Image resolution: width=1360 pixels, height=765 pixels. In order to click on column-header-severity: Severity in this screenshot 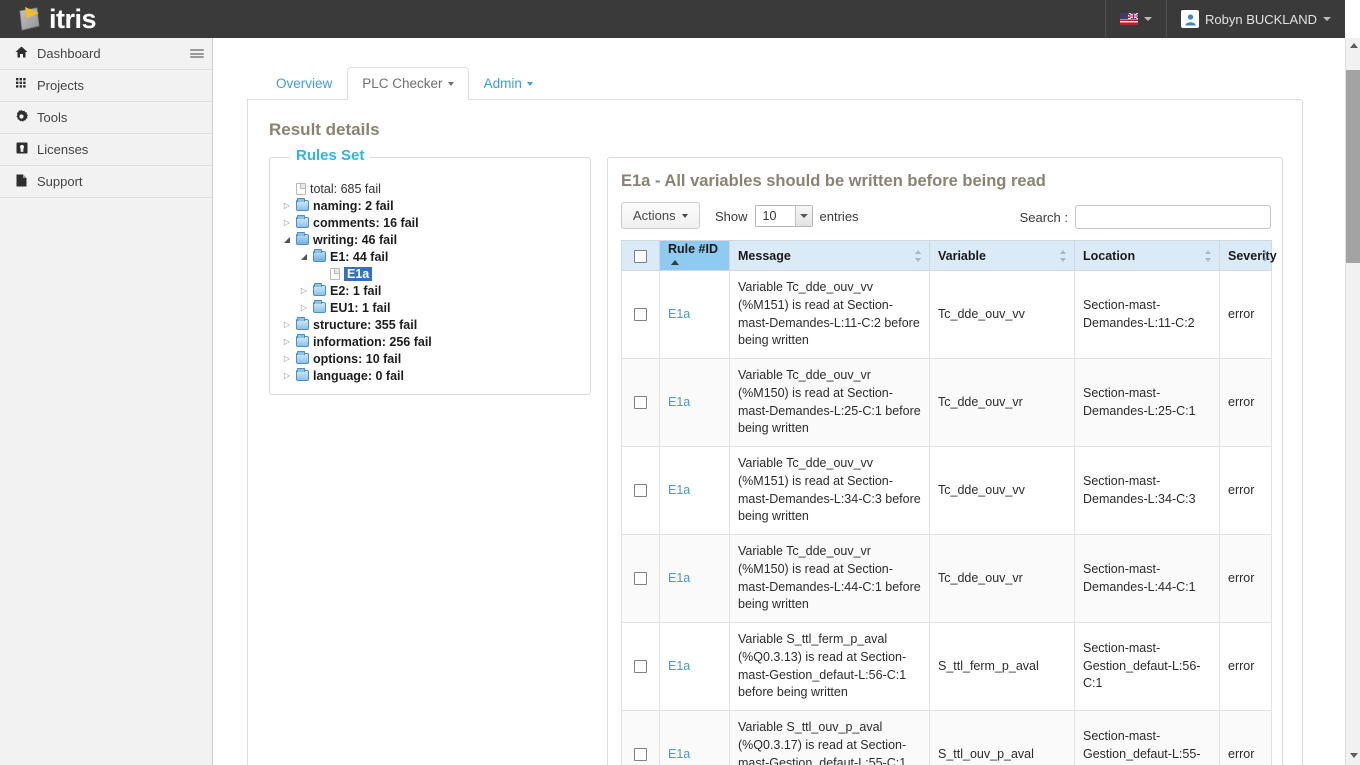, I will do `click(1248, 255)`.